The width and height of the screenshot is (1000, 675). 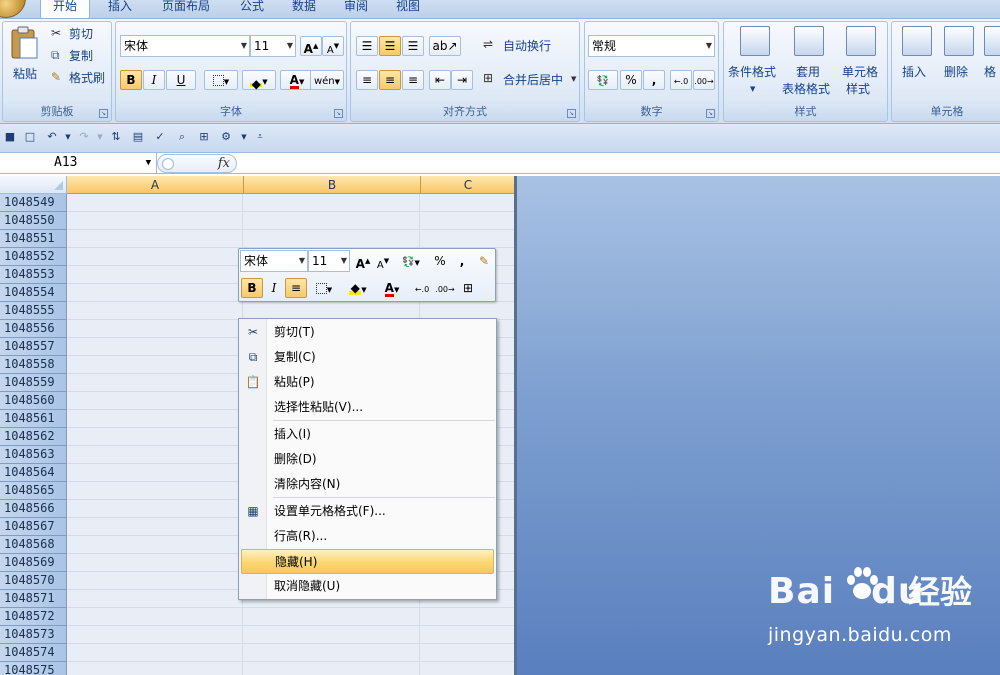 What do you see at coordinates (120, 9) in the screenshot?
I see `tab-insert: 插入` at bounding box center [120, 9].